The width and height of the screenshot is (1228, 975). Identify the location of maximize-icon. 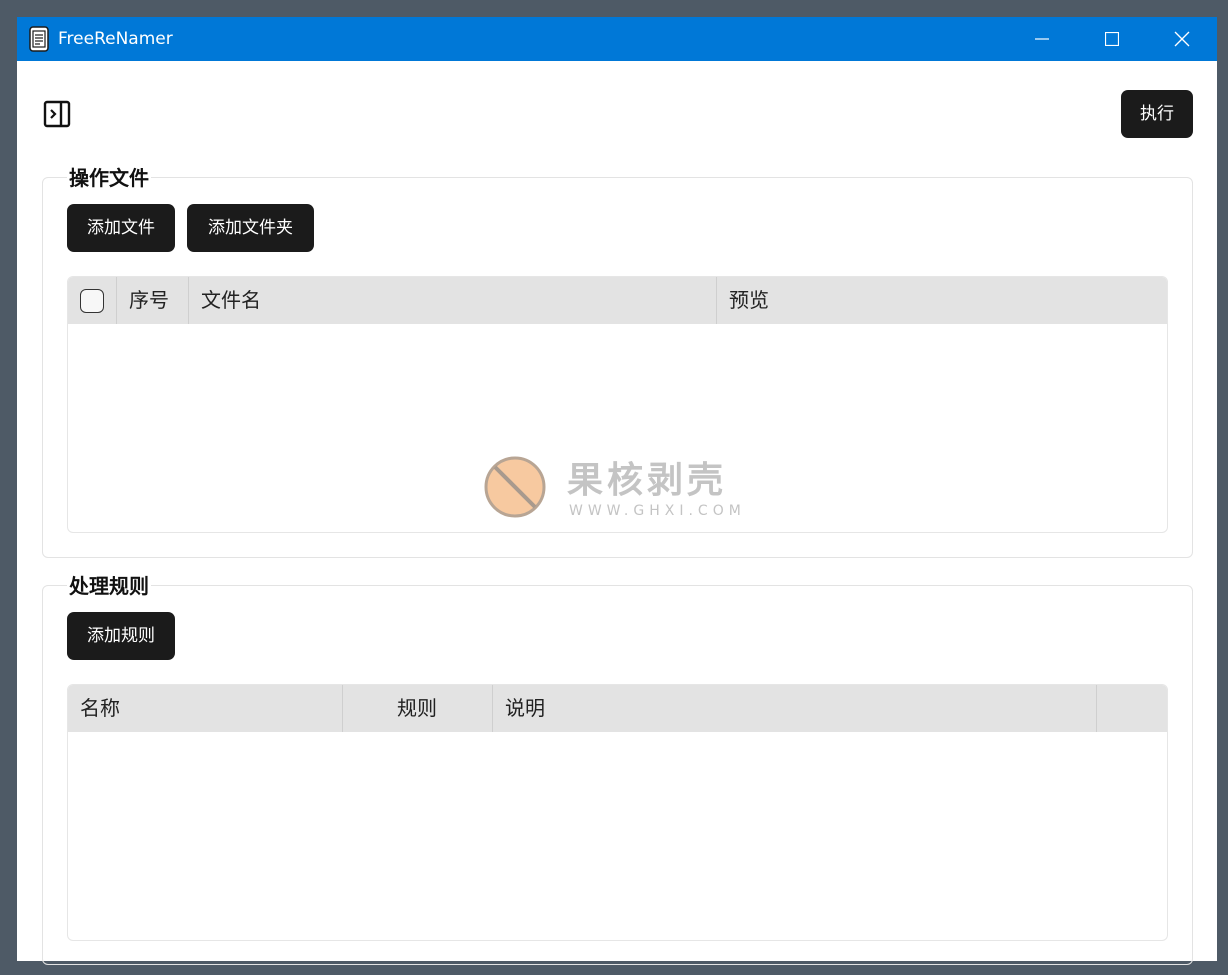
(1112, 39).